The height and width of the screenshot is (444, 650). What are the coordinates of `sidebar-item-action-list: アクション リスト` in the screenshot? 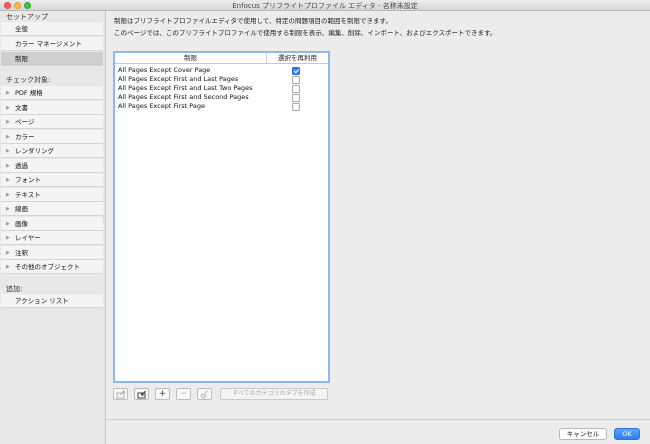 It's located at (52, 301).